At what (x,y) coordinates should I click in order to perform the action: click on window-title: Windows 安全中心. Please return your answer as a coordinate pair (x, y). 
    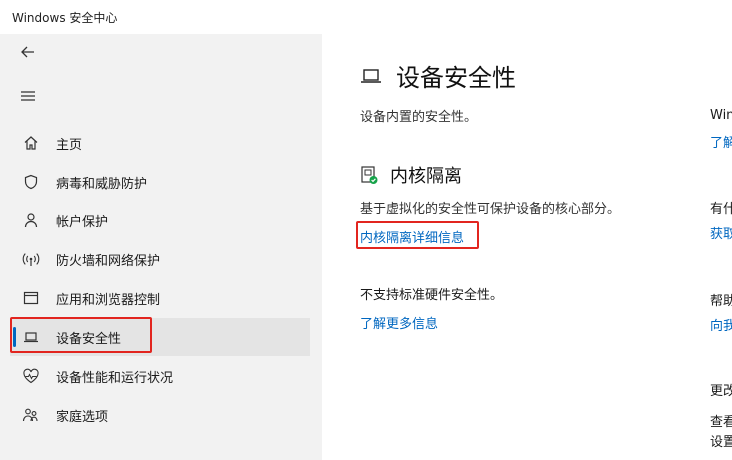
    Looking at the image, I should click on (65, 18).